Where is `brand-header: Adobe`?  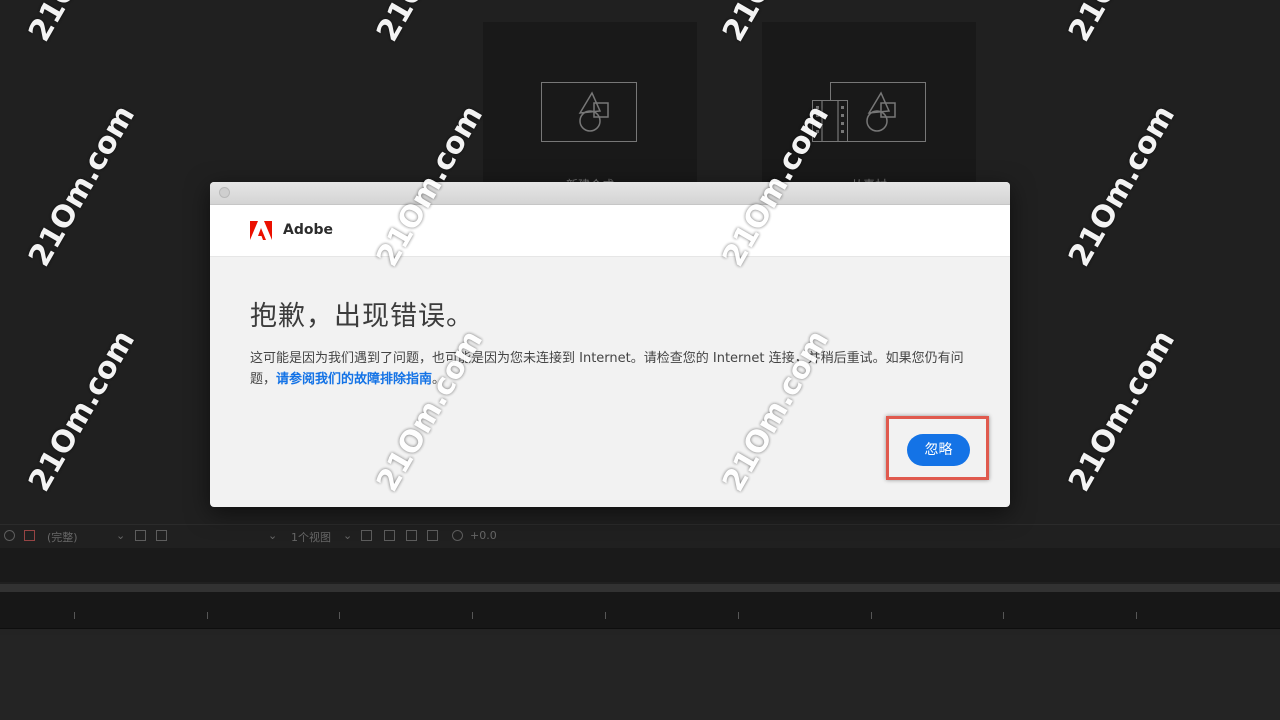 brand-header: Adobe is located at coordinates (610, 231).